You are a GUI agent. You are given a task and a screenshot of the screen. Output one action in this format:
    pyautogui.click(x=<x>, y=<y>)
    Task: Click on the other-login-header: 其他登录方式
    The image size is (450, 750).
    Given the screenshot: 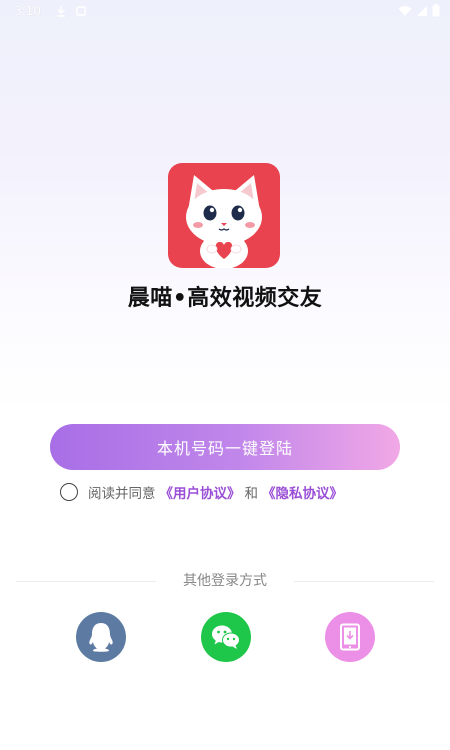 What is the action you would take?
    pyautogui.click(x=225, y=581)
    